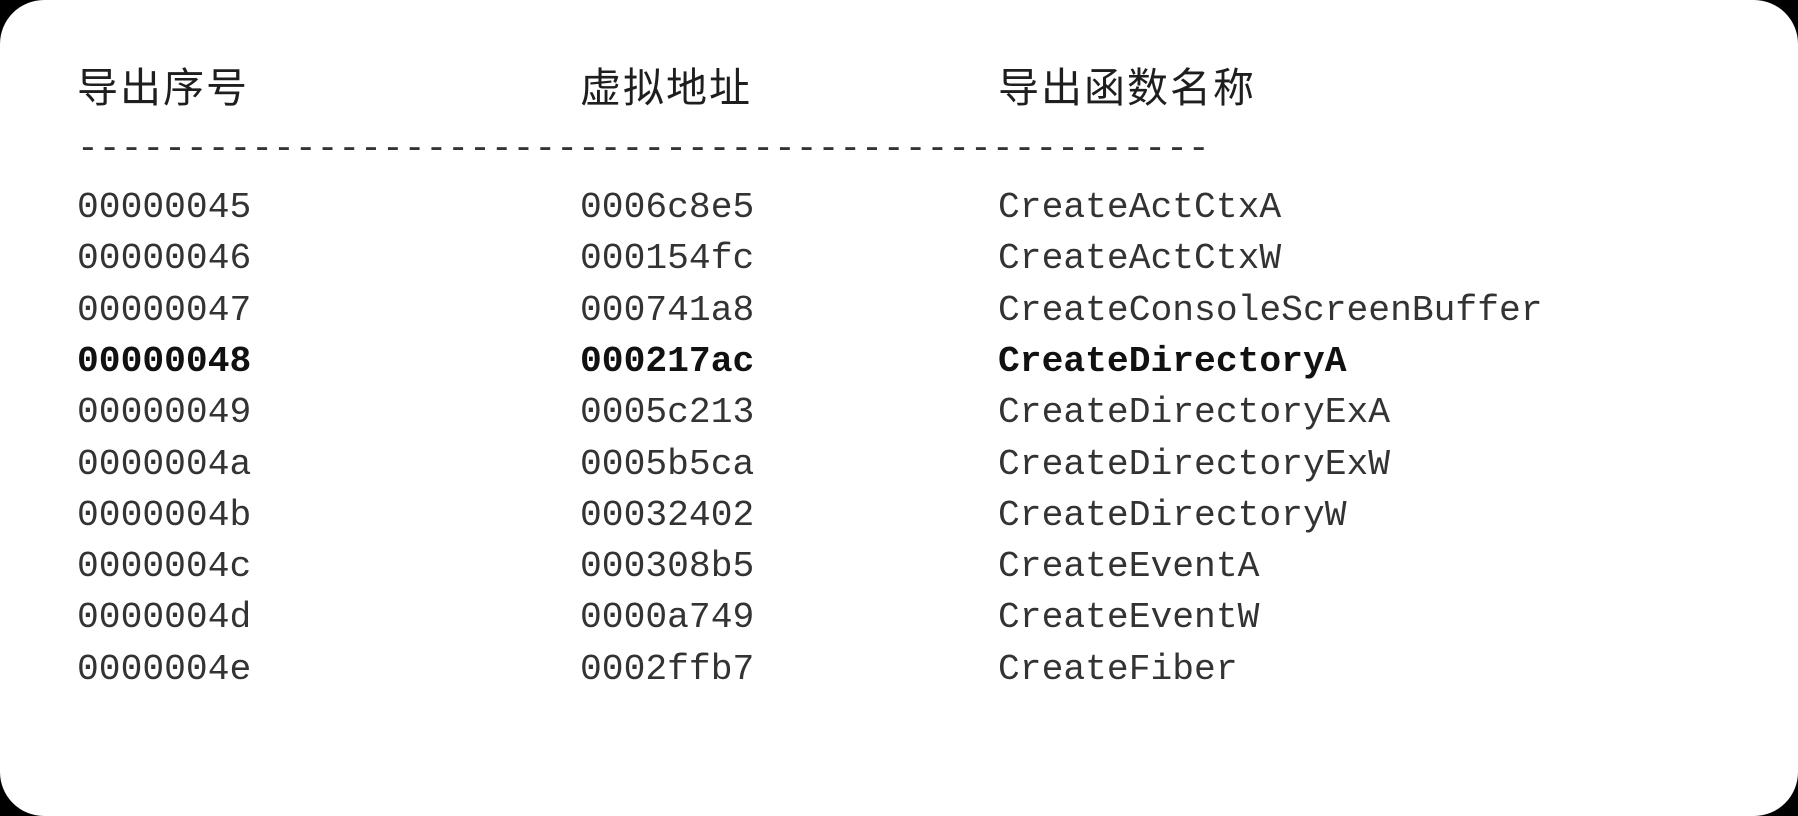 The height and width of the screenshot is (816, 1798). I want to click on virtual-address-cell: 0005c213, so click(667, 413).